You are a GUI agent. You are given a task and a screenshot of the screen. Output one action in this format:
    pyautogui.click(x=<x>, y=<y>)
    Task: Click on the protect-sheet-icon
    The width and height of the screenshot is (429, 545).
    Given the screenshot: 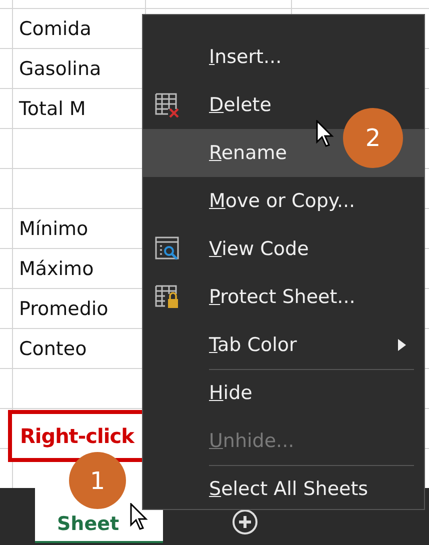 What is the action you would take?
    pyautogui.click(x=168, y=297)
    